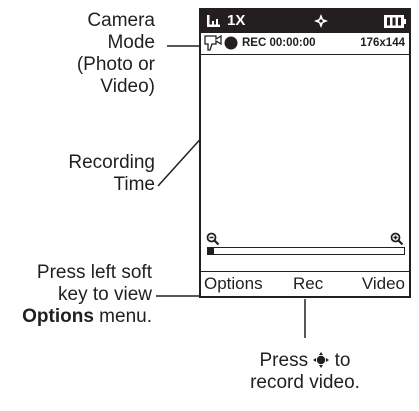  I want to click on signal-strength-icon, so click(213, 21).